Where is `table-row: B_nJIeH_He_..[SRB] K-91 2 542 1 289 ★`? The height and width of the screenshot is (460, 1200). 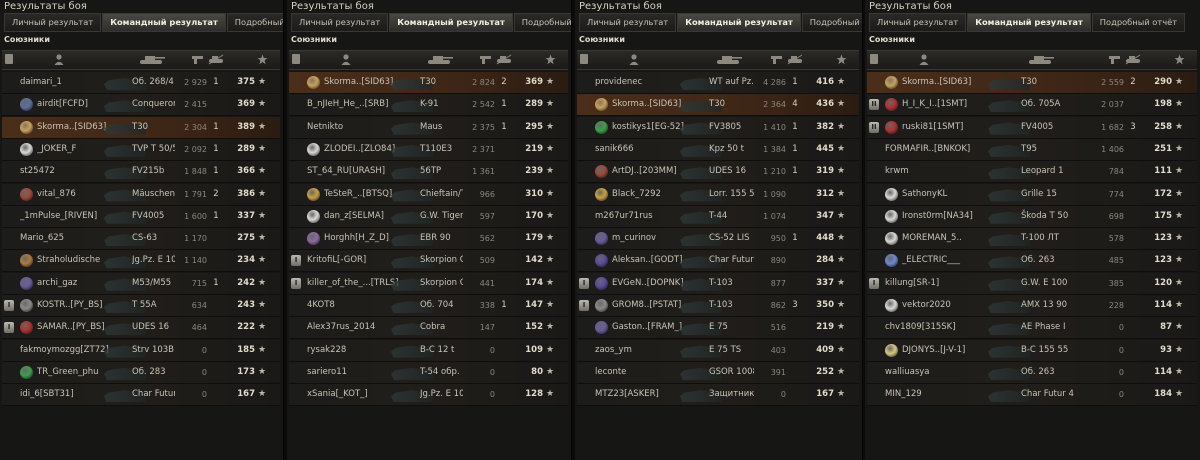 table-row: B_nJIeH_He_..[SRB] K-91 2 542 1 289 ★ is located at coordinates (428, 105).